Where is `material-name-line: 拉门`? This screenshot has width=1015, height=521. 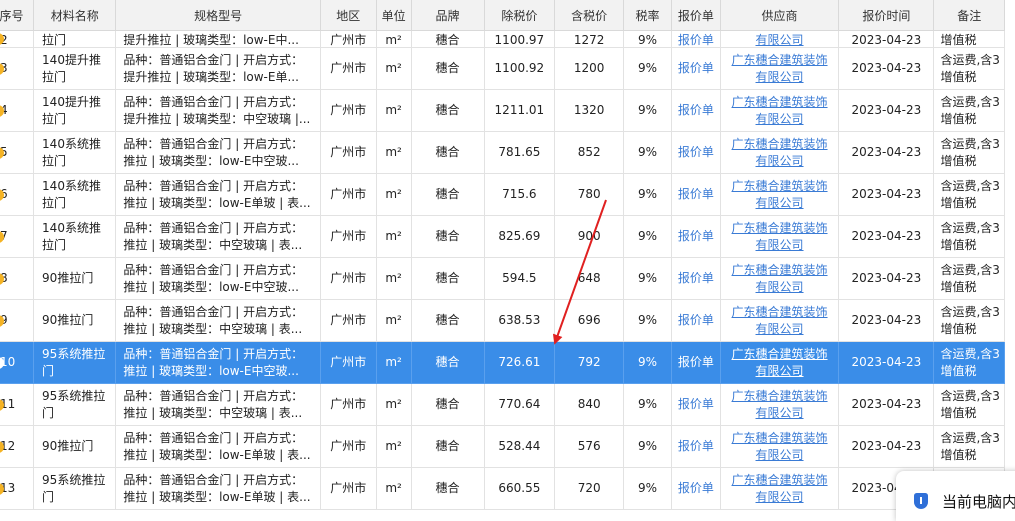
material-name-line: 拉门 is located at coordinates (54, 118).